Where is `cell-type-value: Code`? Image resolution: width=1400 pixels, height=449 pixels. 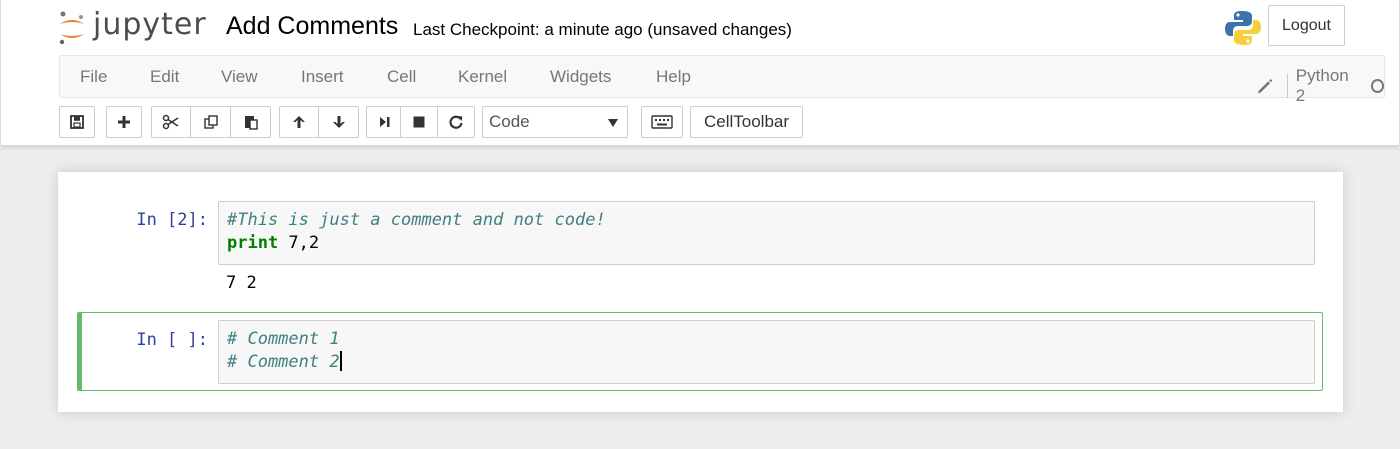
cell-type-value: Code is located at coordinates (509, 121).